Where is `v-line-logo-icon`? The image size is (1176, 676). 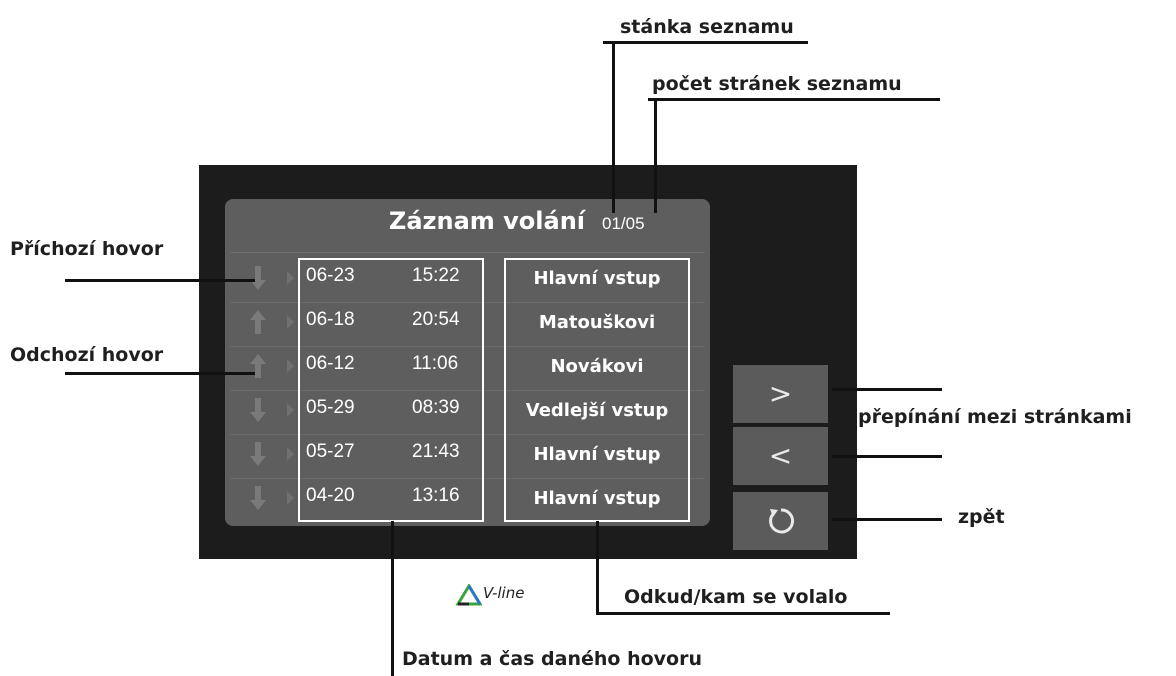 v-line-logo-icon is located at coordinates (469, 595).